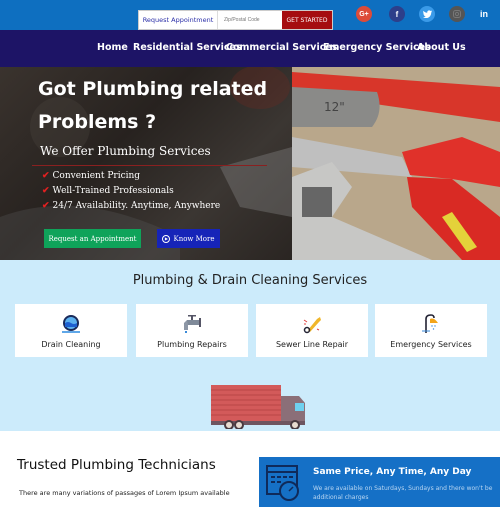  What do you see at coordinates (312, 325) in the screenshot?
I see `wrench-icon` at bounding box center [312, 325].